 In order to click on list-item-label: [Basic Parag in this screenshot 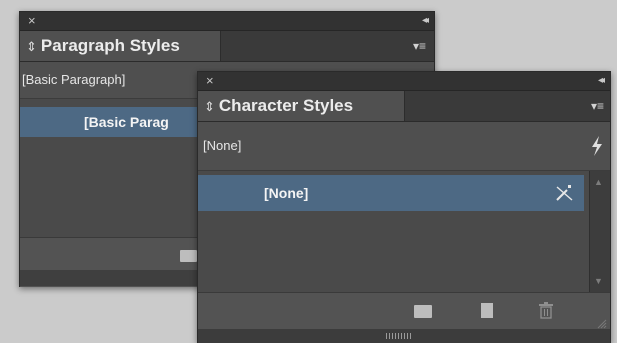, I will do `click(126, 122)`.